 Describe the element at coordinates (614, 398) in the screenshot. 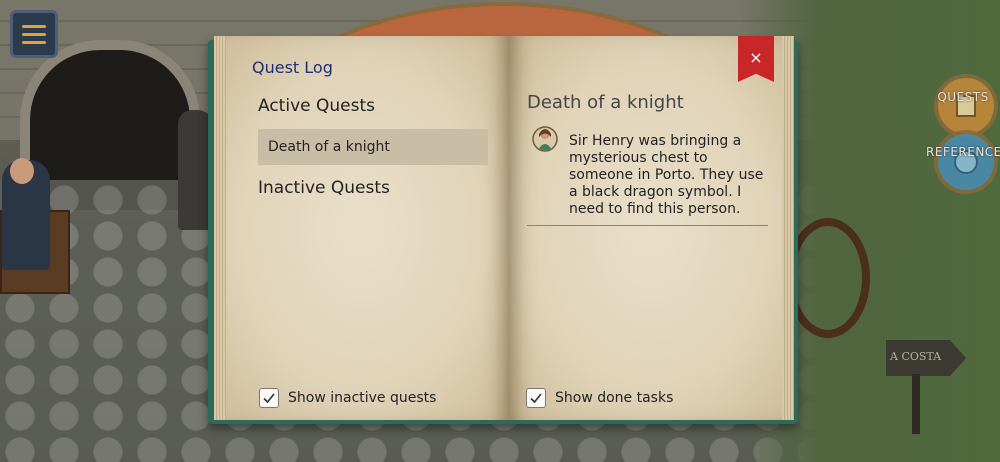

I see `show-done-label: Show done tasks` at that location.